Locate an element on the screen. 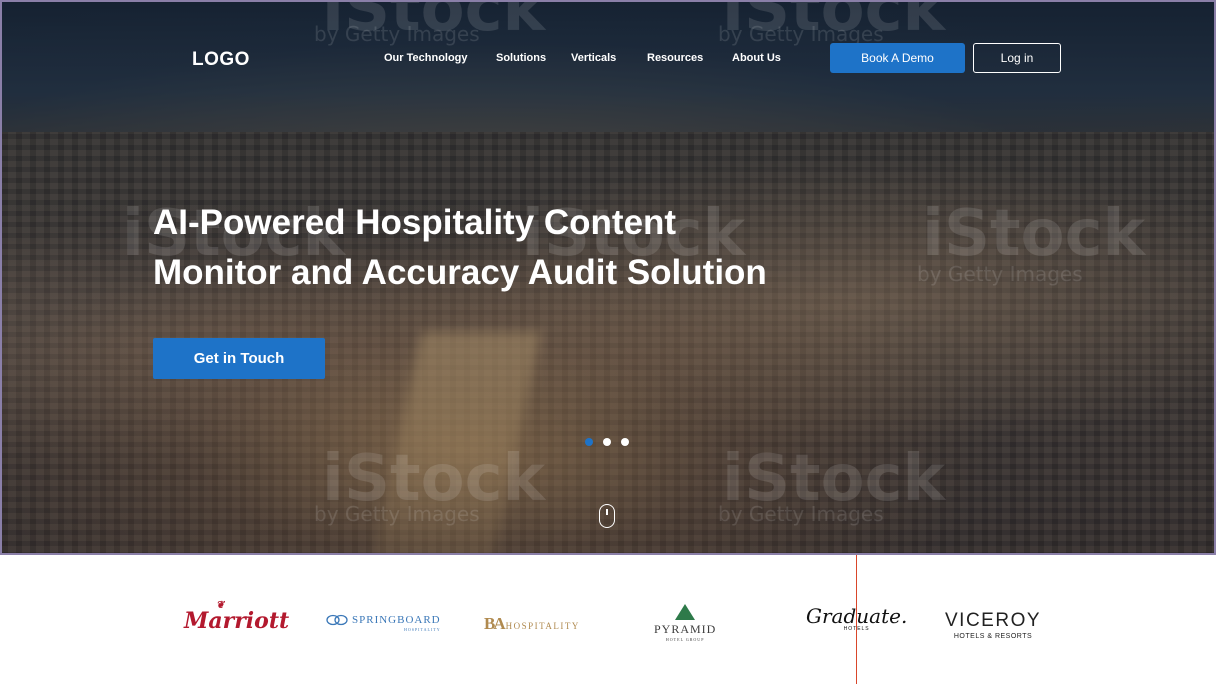 This screenshot has height=684, width=1216. springboard-wordmark: SPRINGBOARD is located at coordinates (396, 620).